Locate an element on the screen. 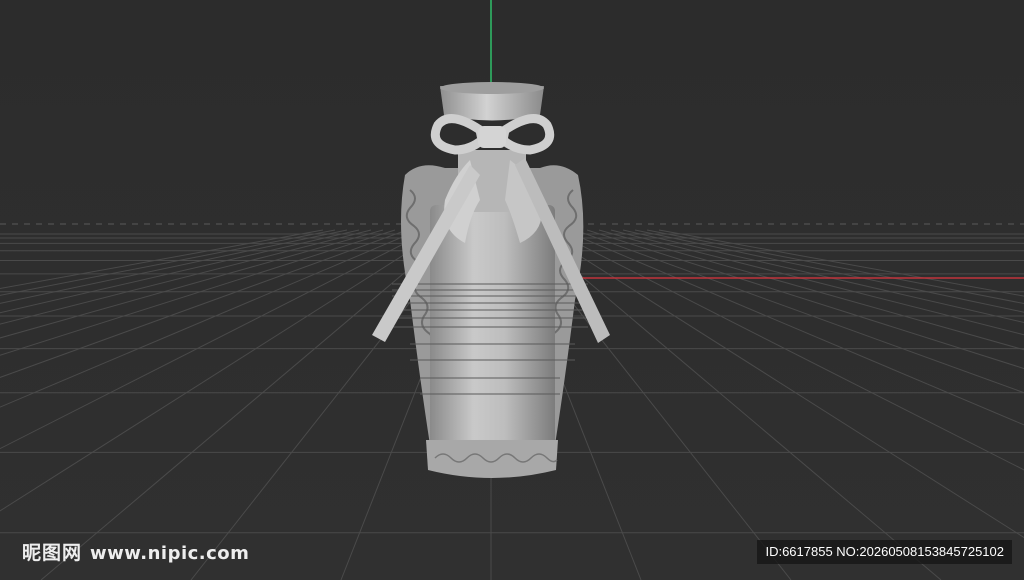 This screenshot has height=580, width=1024. watermark-site: www.nipic.com is located at coordinates (170, 553).